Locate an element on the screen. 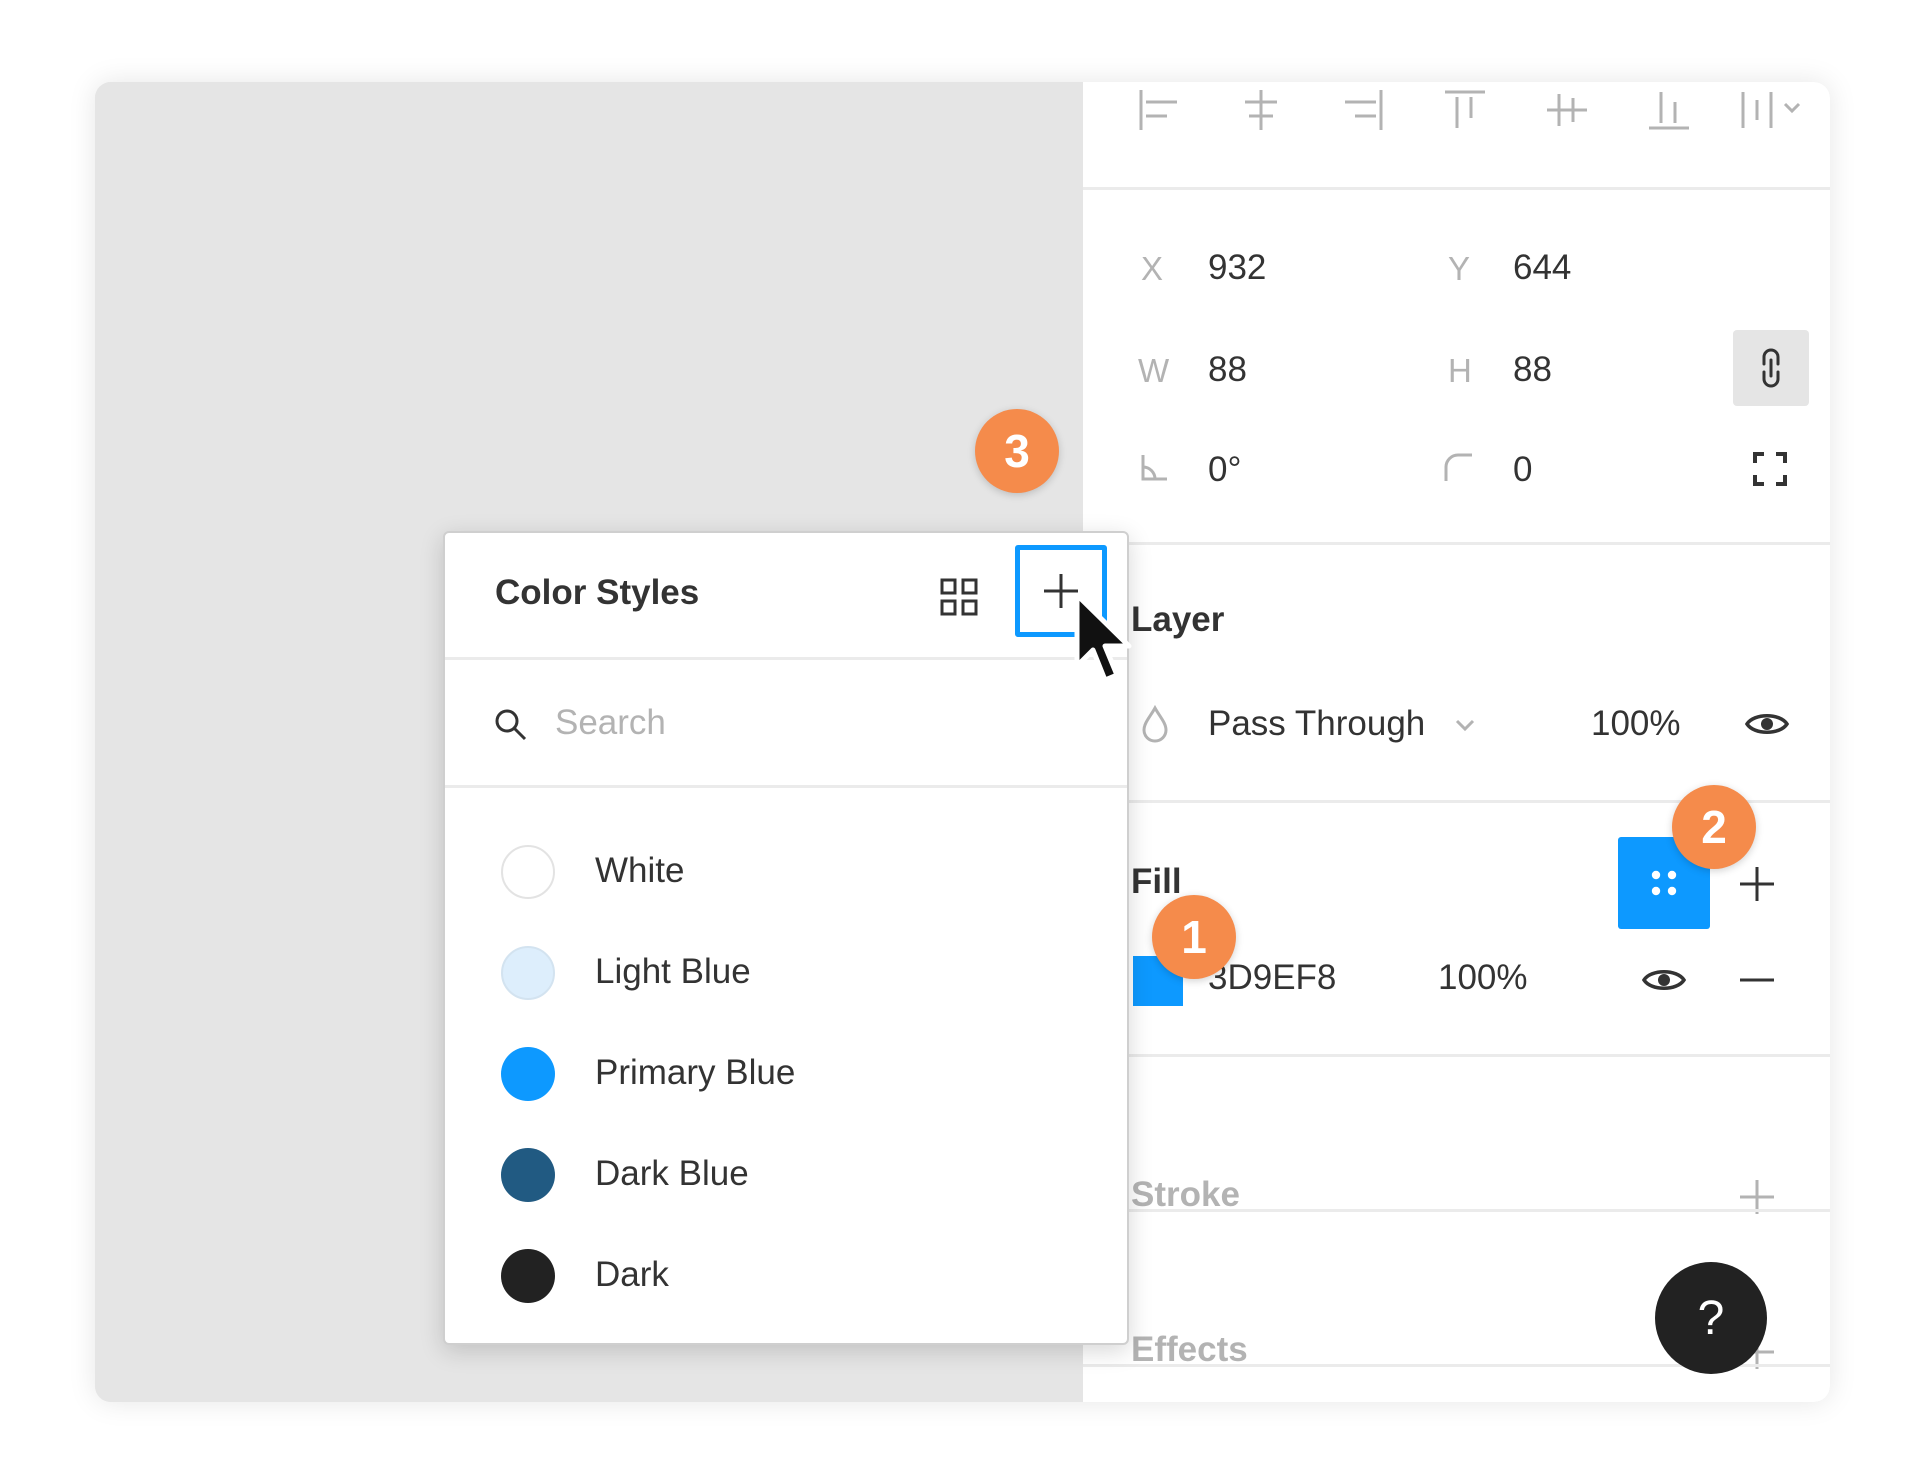 The width and height of the screenshot is (1920, 1481). add-fill-icon is located at coordinates (1757, 884).